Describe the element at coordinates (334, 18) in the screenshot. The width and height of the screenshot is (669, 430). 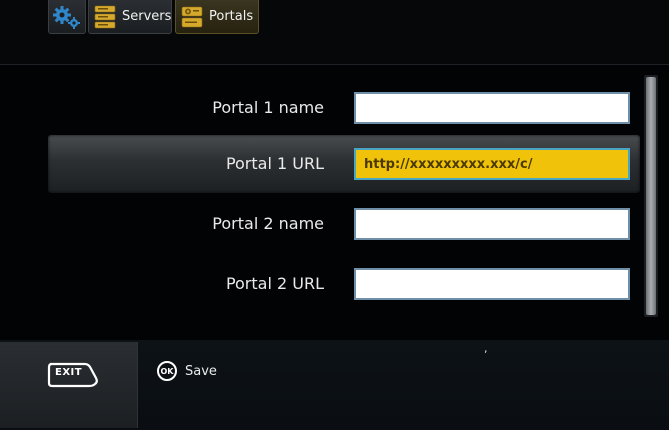
I see `top-toolbar: Servers Portals` at that location.